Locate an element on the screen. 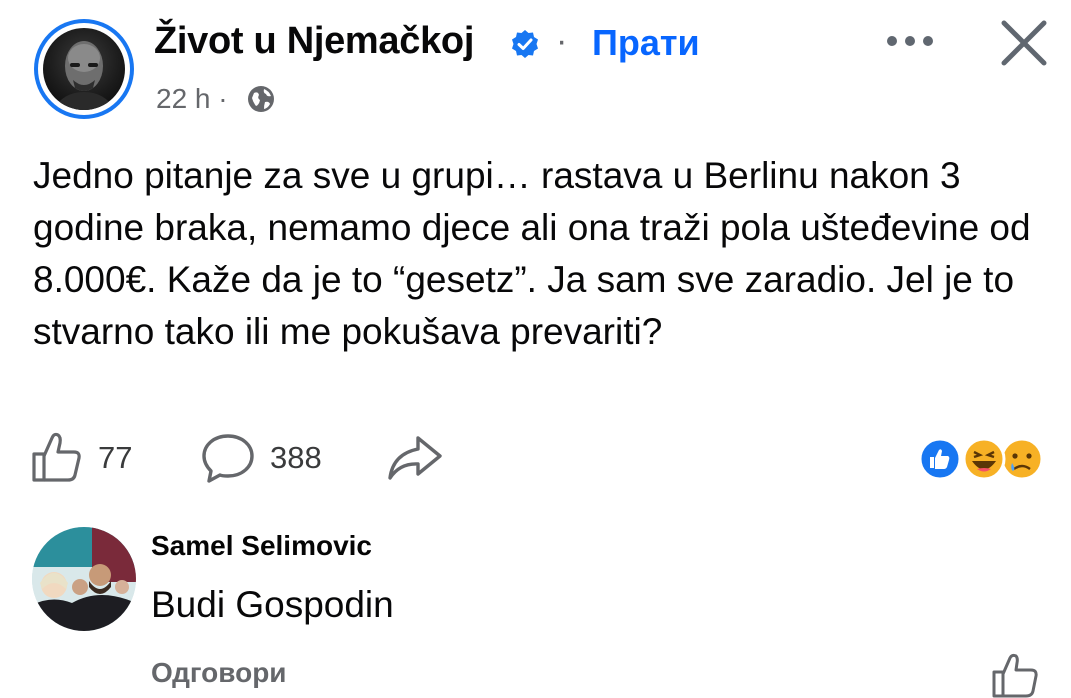  close-icon is located at coordinates (1024, 43).